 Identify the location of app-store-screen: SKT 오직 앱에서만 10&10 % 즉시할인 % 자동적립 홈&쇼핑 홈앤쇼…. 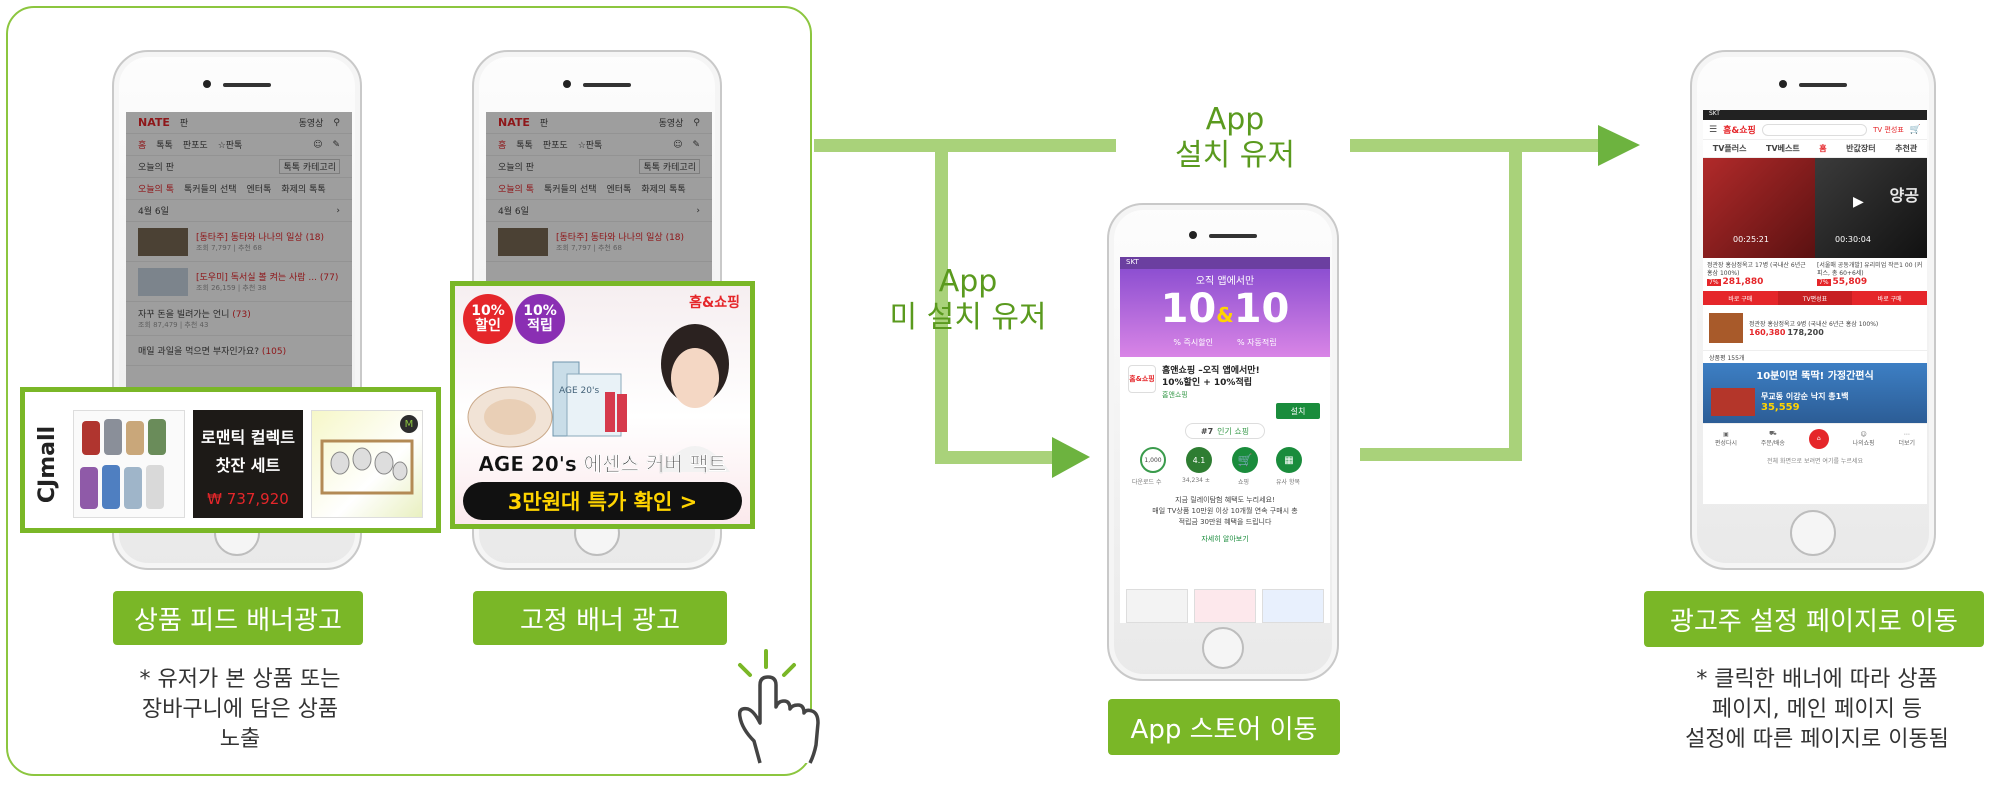
(1225, 440).